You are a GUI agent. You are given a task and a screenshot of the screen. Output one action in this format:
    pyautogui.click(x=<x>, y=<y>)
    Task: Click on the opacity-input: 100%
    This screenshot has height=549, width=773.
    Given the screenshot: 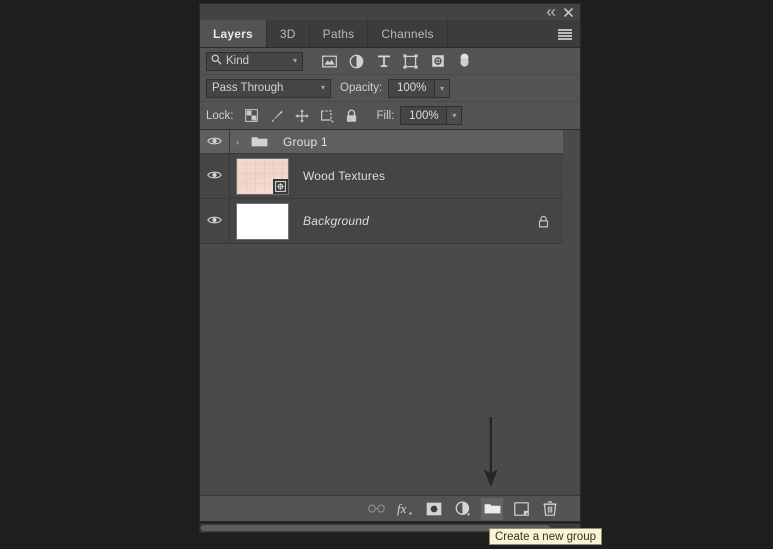 What is the action you would take?
    pyautogui.click(x=411, y=88)
    